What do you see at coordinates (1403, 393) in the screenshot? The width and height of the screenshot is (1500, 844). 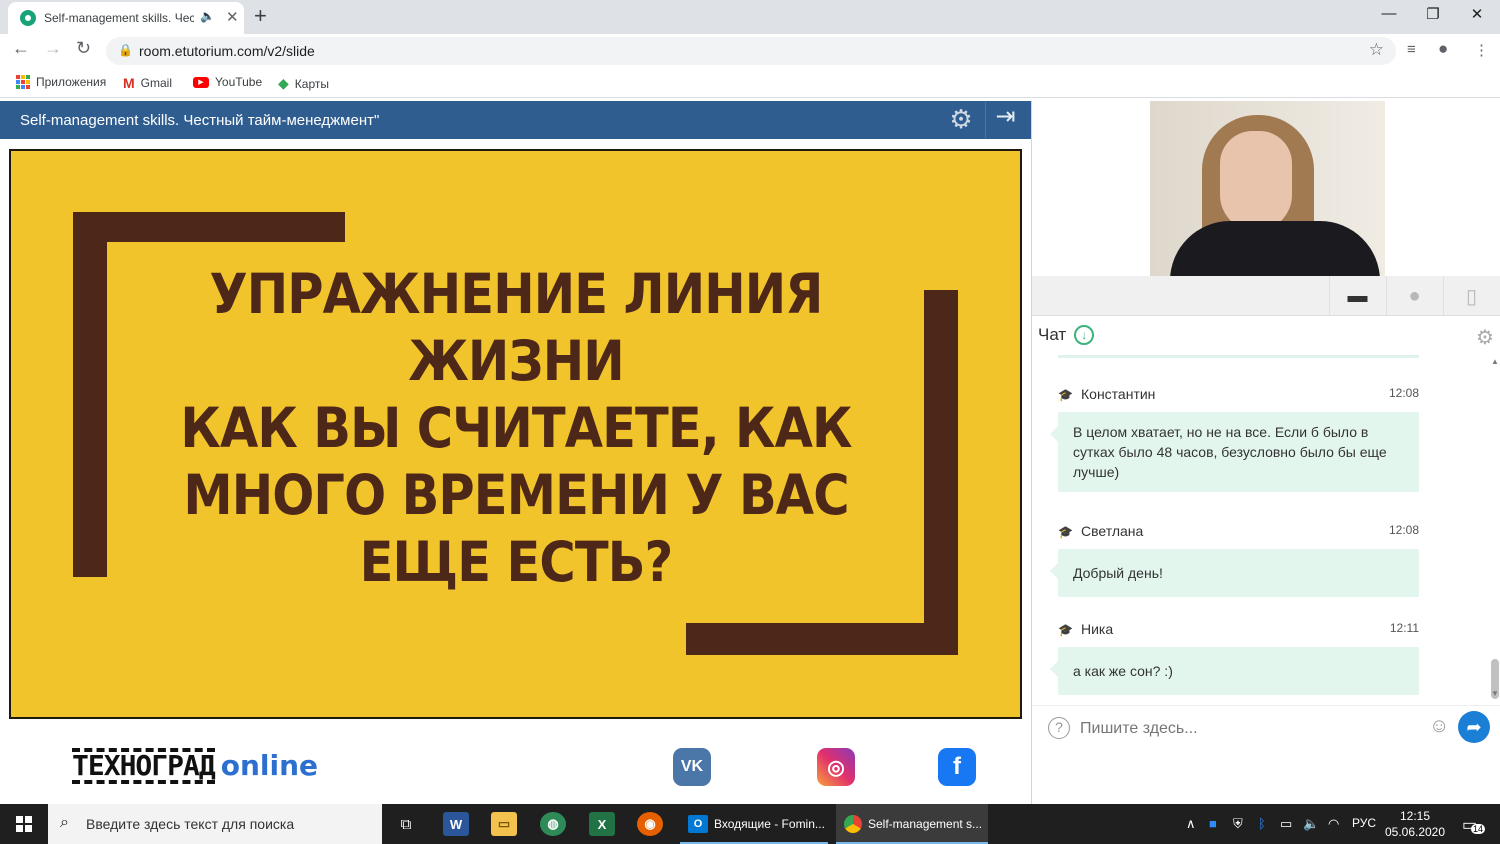 I see `message-time: 12:08` at bounding box center [1403, 393].